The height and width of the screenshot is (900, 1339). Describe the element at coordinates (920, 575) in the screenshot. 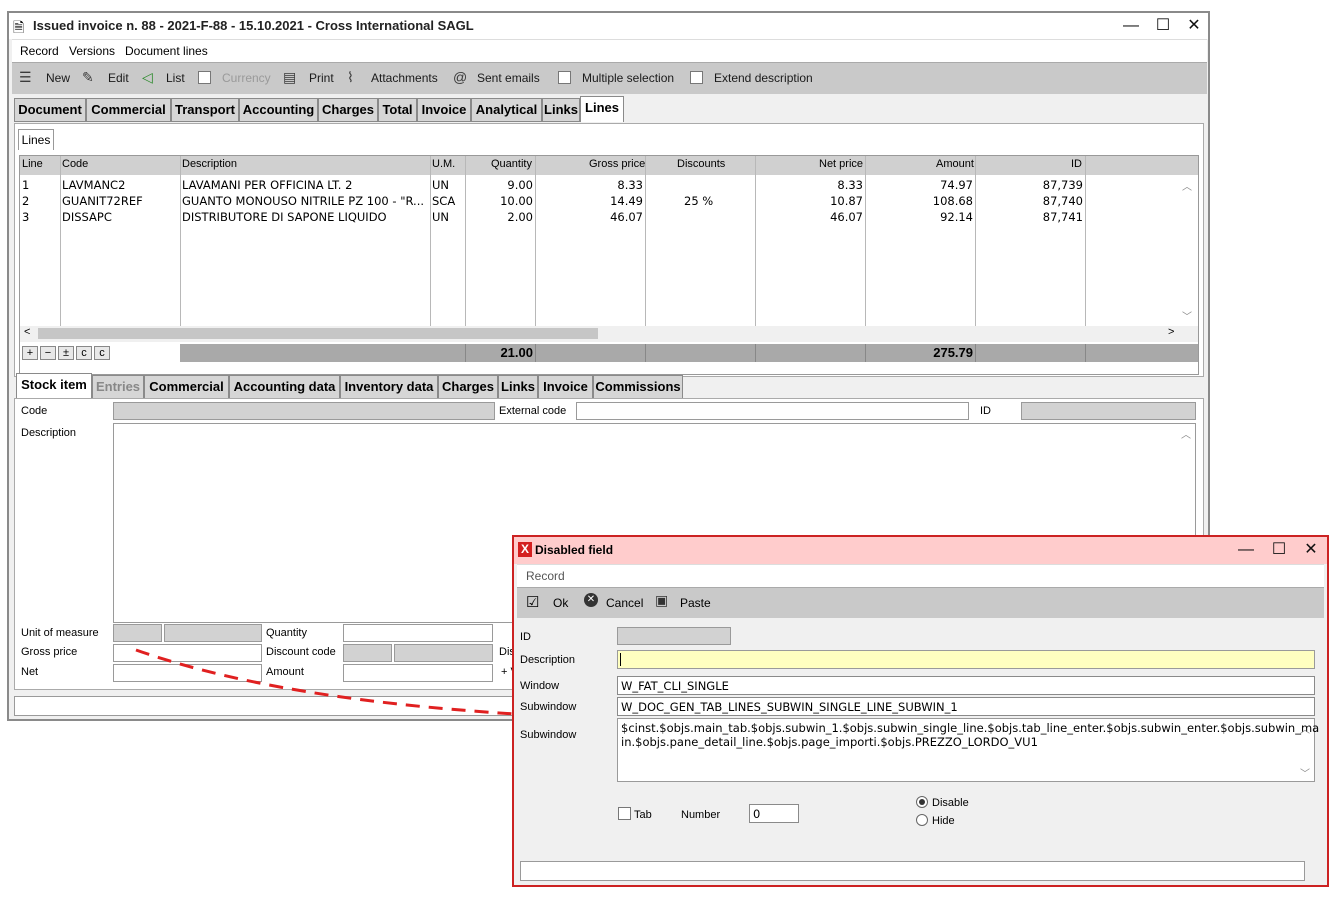

I see `dialog-menu-bar: Record` at that location.